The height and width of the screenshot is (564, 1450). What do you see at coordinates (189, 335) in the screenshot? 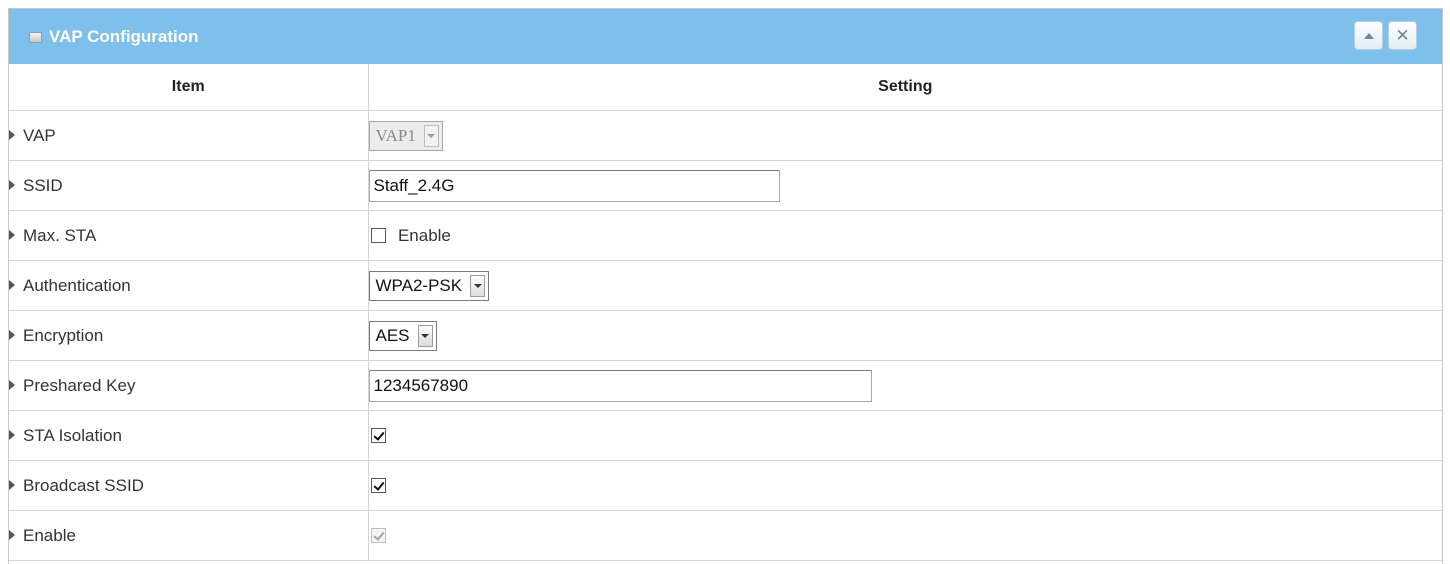
I see `item-cell: Encryption` at bounding box center [189, 335].